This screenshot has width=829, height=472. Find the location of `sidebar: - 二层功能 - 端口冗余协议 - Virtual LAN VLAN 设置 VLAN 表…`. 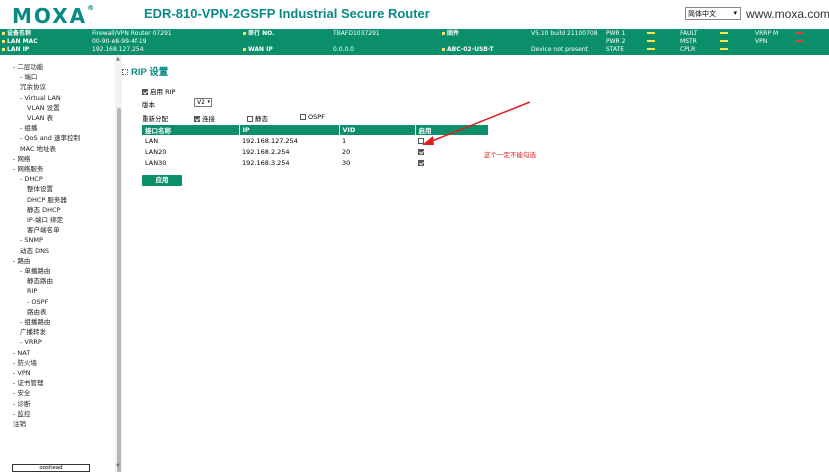

sidebar: - 二层功能 - 端口冗余协议 - Virtual LAN VLAN 设置 VLAN 表… is located at coordinates (61, 263).